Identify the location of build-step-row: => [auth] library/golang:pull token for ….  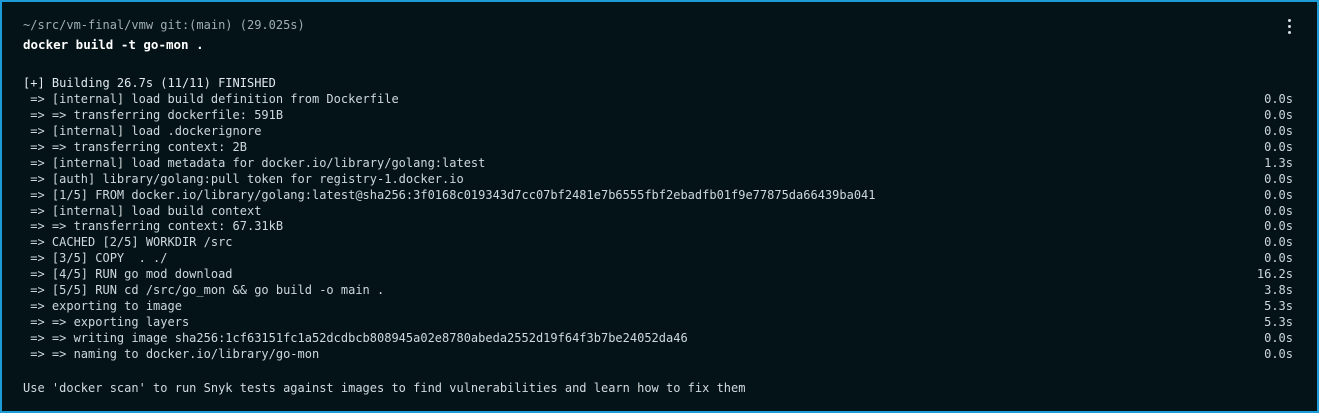
(658, 180).